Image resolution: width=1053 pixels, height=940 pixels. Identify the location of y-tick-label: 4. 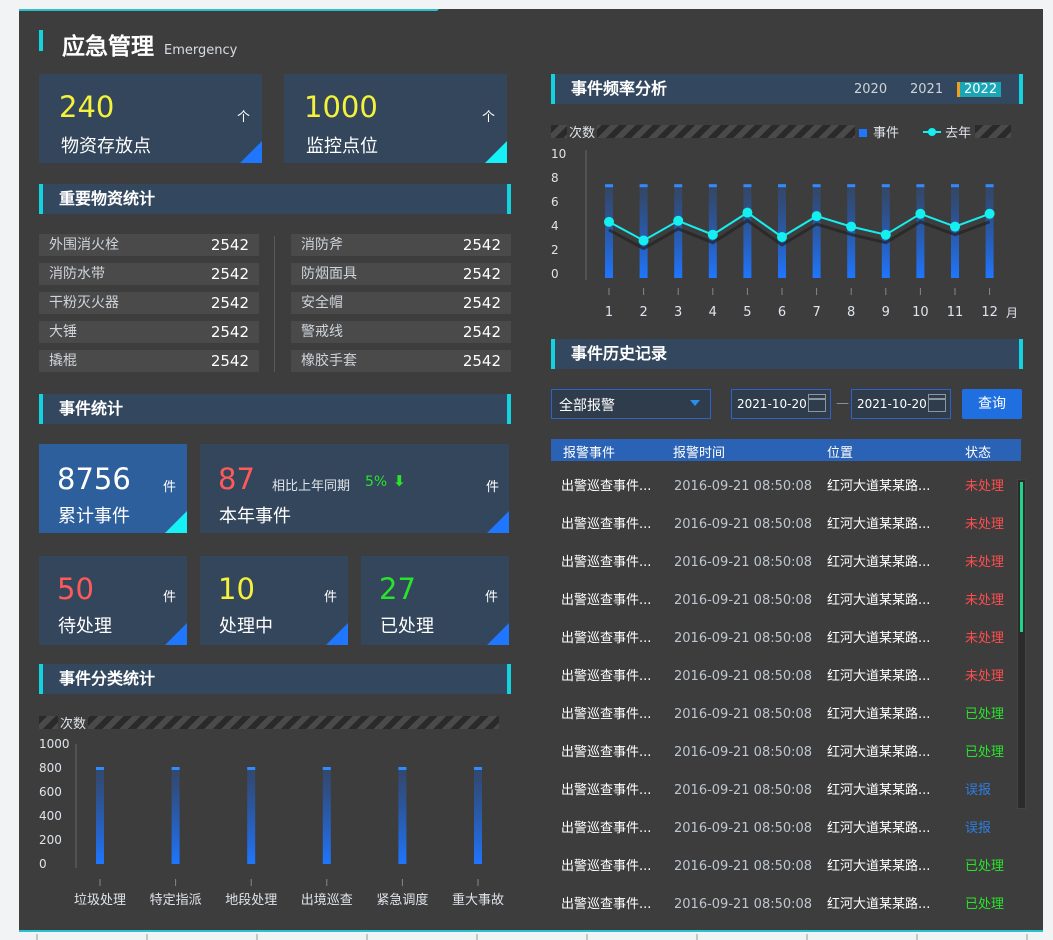
(555, 226).